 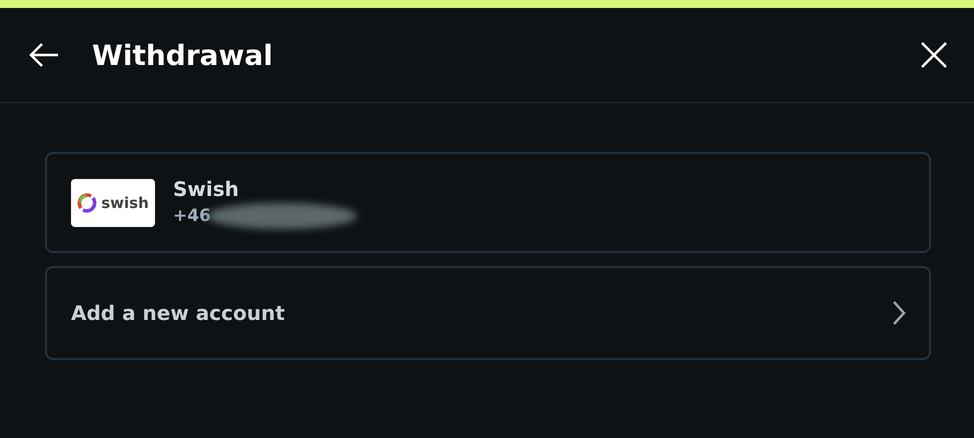 I want to click on account-name: Swish, so click(x=206, y=188).